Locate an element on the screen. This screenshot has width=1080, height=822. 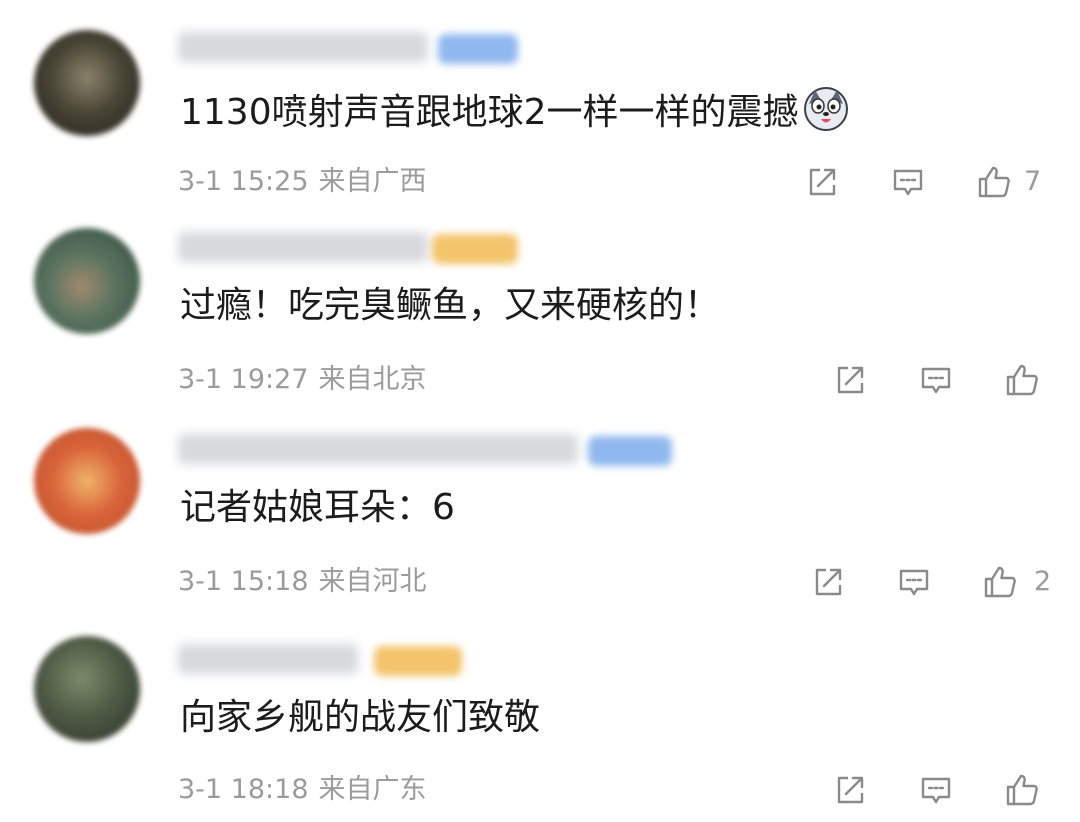
comment-timestamp: 3-1 19:27 is located at coordinates (243, 379).